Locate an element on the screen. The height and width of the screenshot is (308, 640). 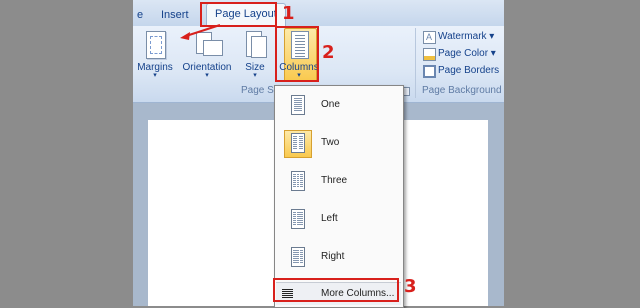
three-columns-icon is located at coordinates (298, 182).